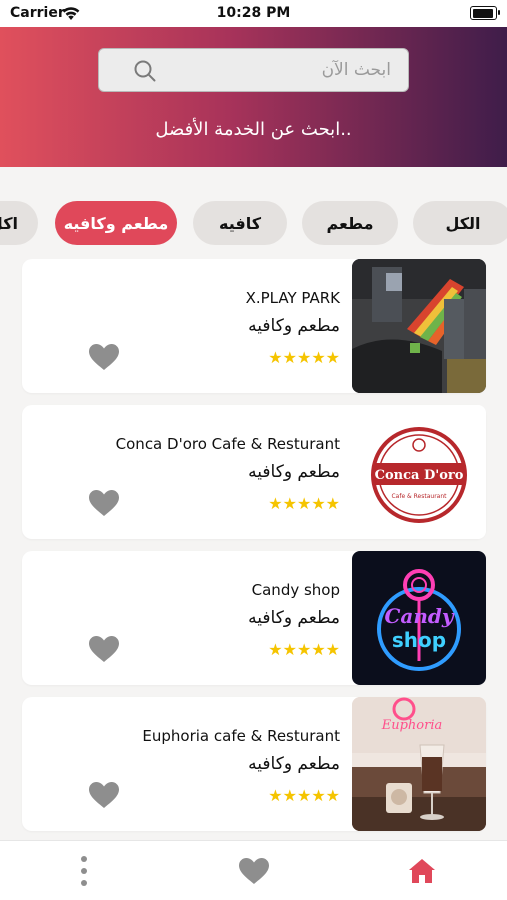 Image resolution: width=507 pixels, height=900 pixels. I want to click on category-chips: الكل مطعم كافيه مطعم وكافيه اكل, so click(253, 224).